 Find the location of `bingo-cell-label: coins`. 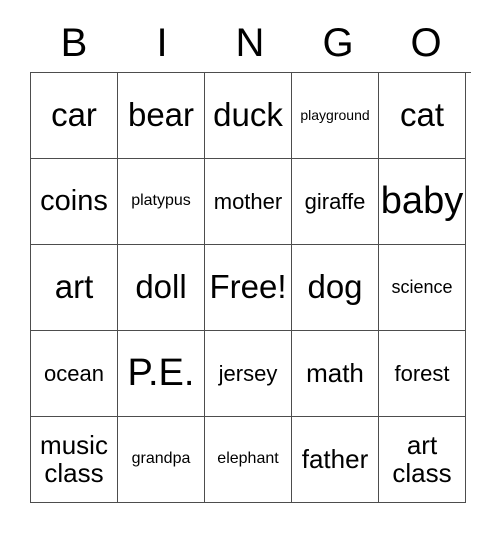

bingo-cell-label: coins is located at coordinates (74, 201).